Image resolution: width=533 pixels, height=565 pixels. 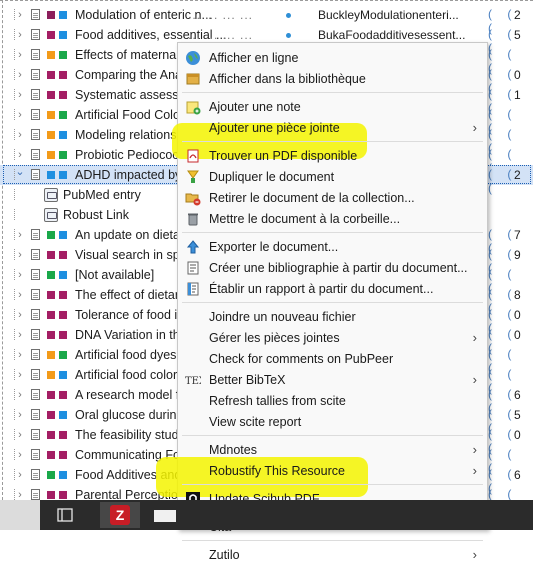 I want to click on menu-item-trouver-un-pdf-disponible: Trouver un PDF disponible, so click(x=332, y=155).